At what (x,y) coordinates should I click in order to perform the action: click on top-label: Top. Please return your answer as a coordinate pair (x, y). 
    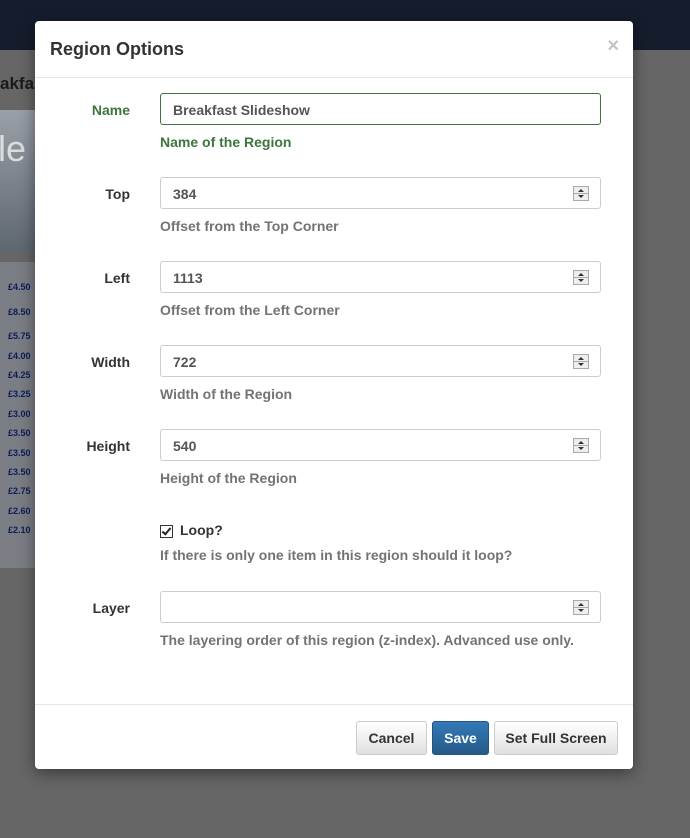
    Looking at the image, I should click on (117, 194).